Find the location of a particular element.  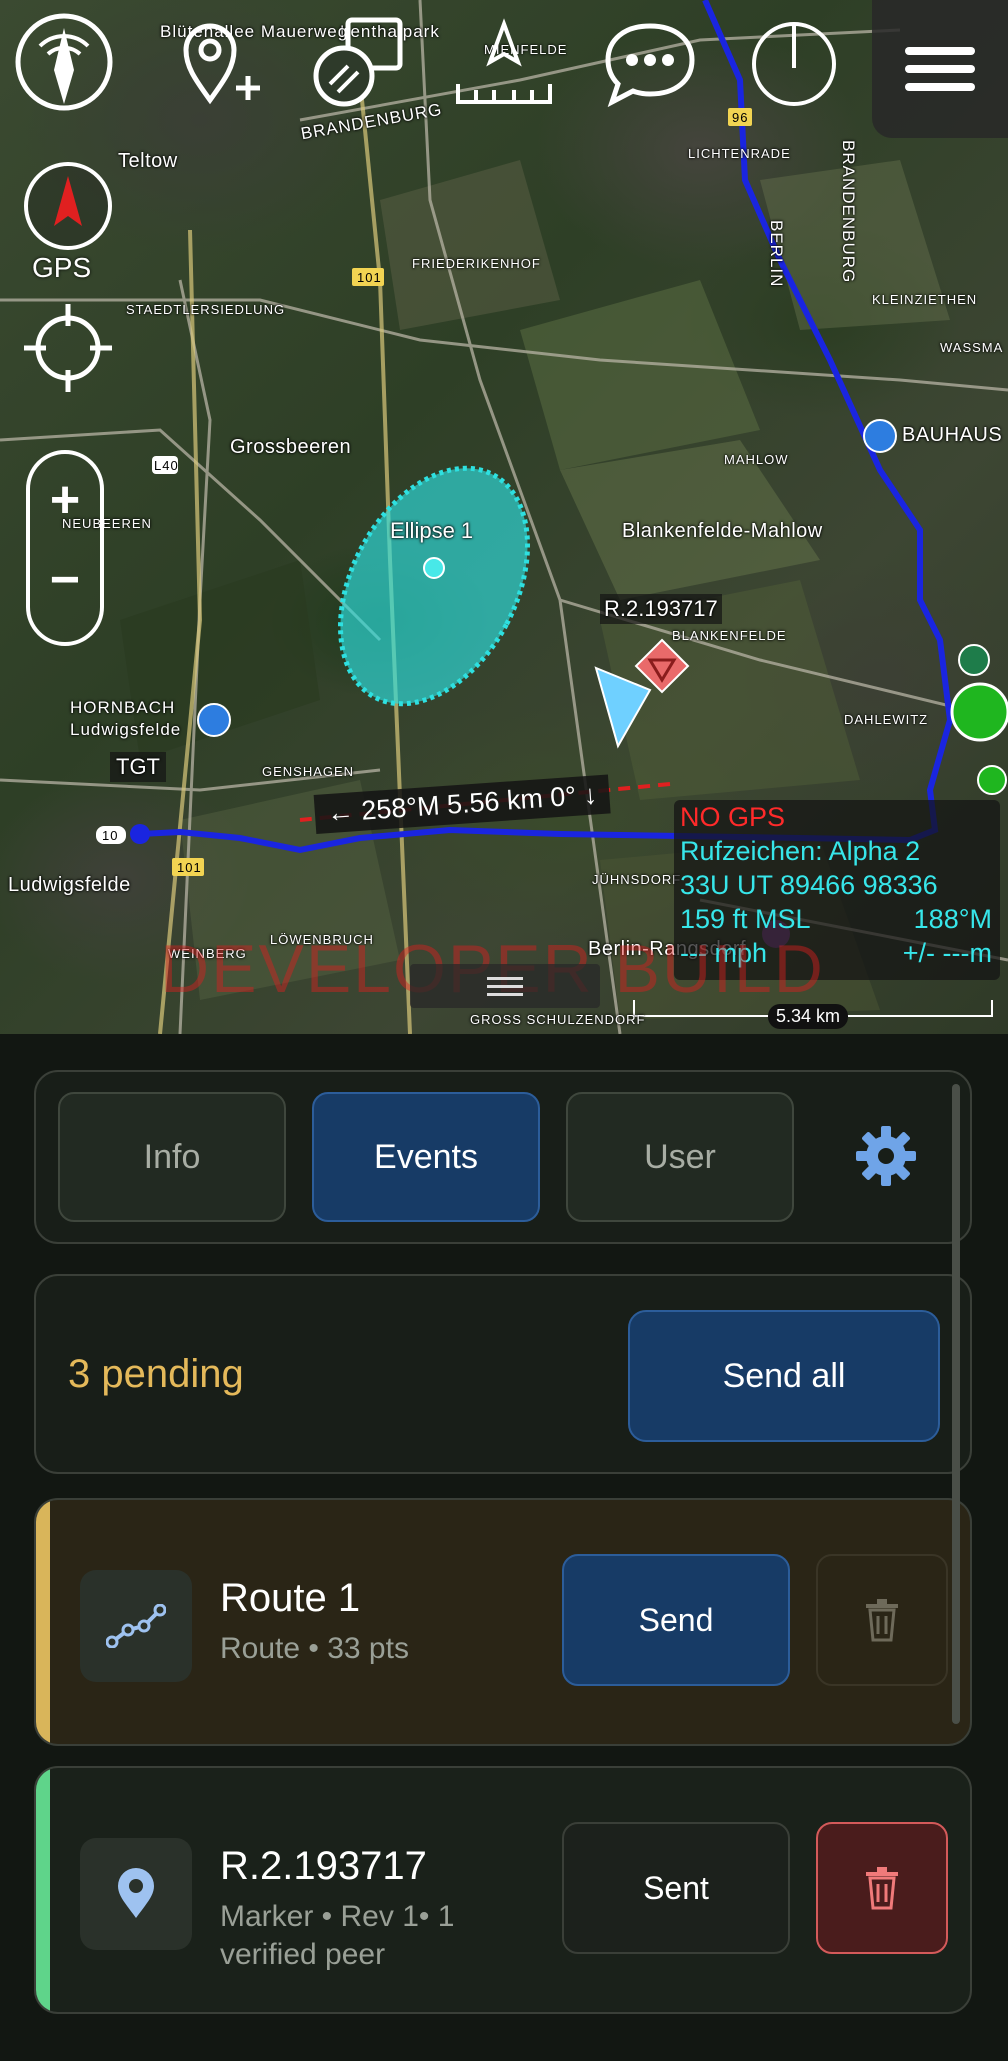

layers-button is located at coordinates (360, 62).